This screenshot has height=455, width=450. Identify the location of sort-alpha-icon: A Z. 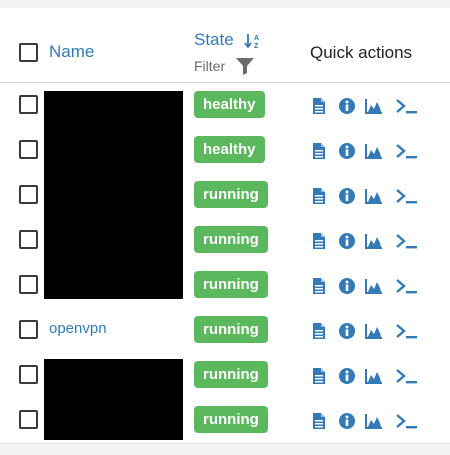
(253, 41).